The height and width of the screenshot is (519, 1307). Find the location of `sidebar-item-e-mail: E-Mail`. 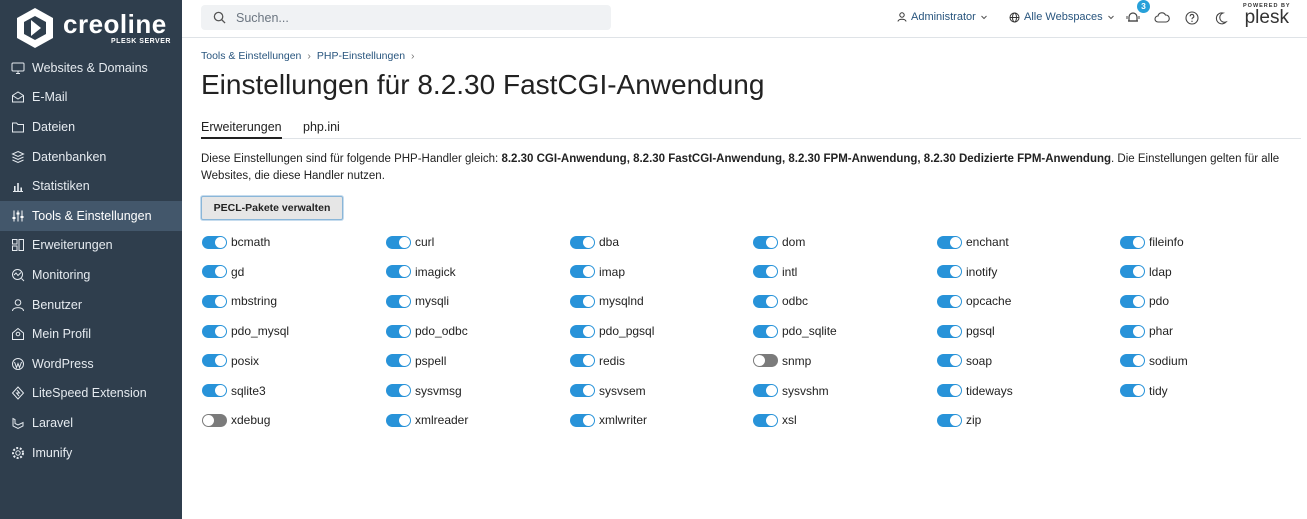

sidebar-item-e-mail: E-Mail is located at coordinates (91, 98).